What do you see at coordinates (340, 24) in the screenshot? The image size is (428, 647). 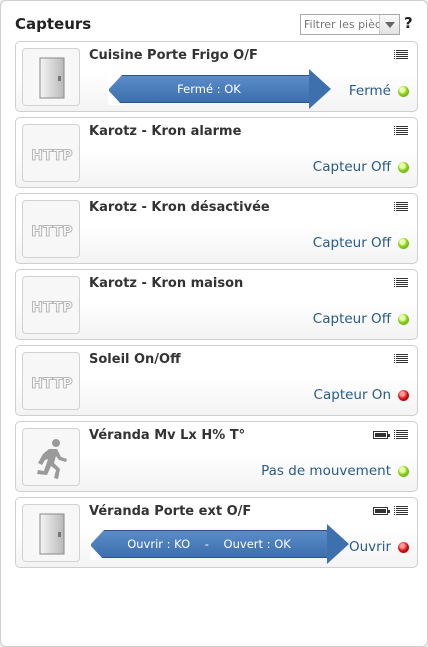 I see `room-filter-input` at bounding box center [340, 24].